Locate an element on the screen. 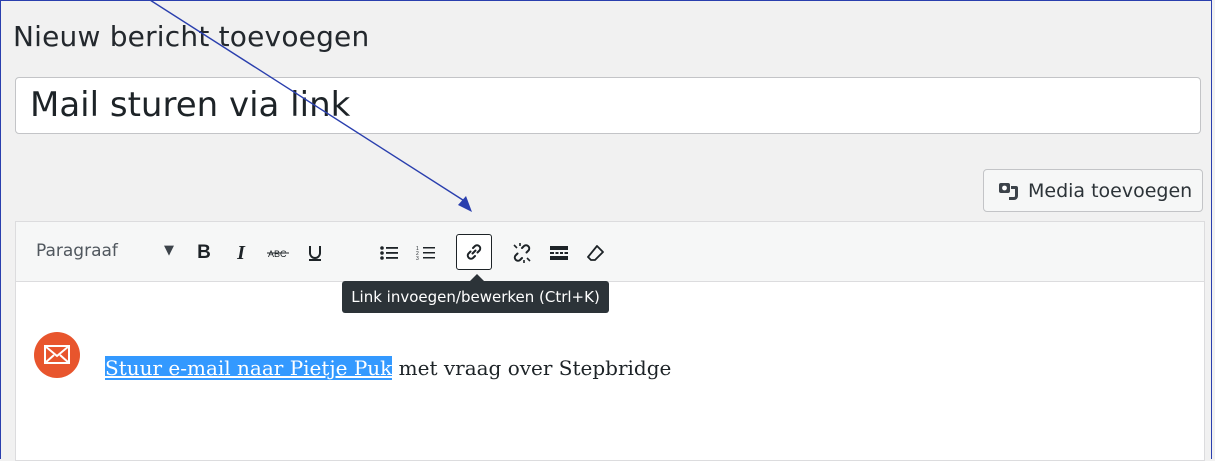  content-rest-text: met vraag over Stepbridge is located at coordinates (532, 368).